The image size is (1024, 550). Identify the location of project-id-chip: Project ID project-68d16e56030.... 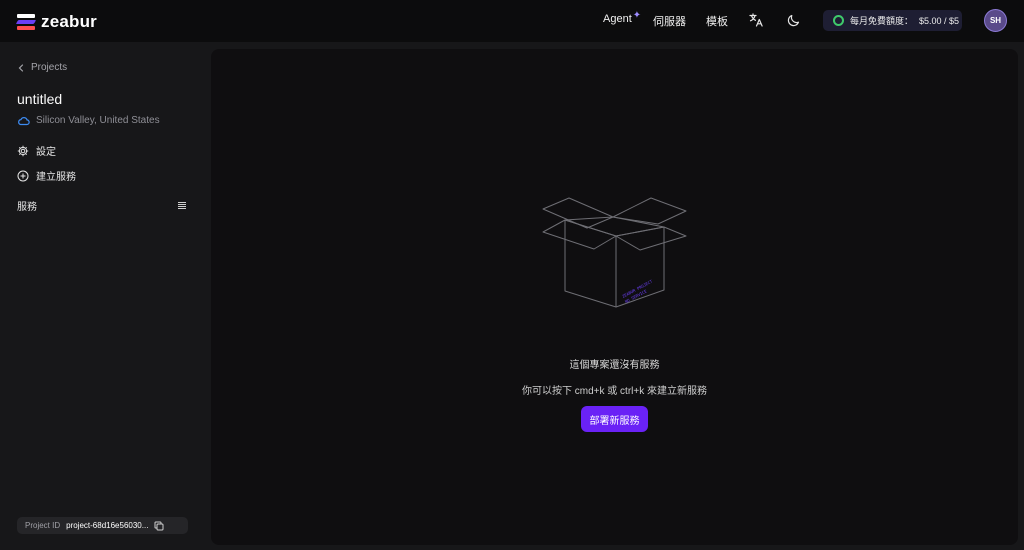
(102, 525).